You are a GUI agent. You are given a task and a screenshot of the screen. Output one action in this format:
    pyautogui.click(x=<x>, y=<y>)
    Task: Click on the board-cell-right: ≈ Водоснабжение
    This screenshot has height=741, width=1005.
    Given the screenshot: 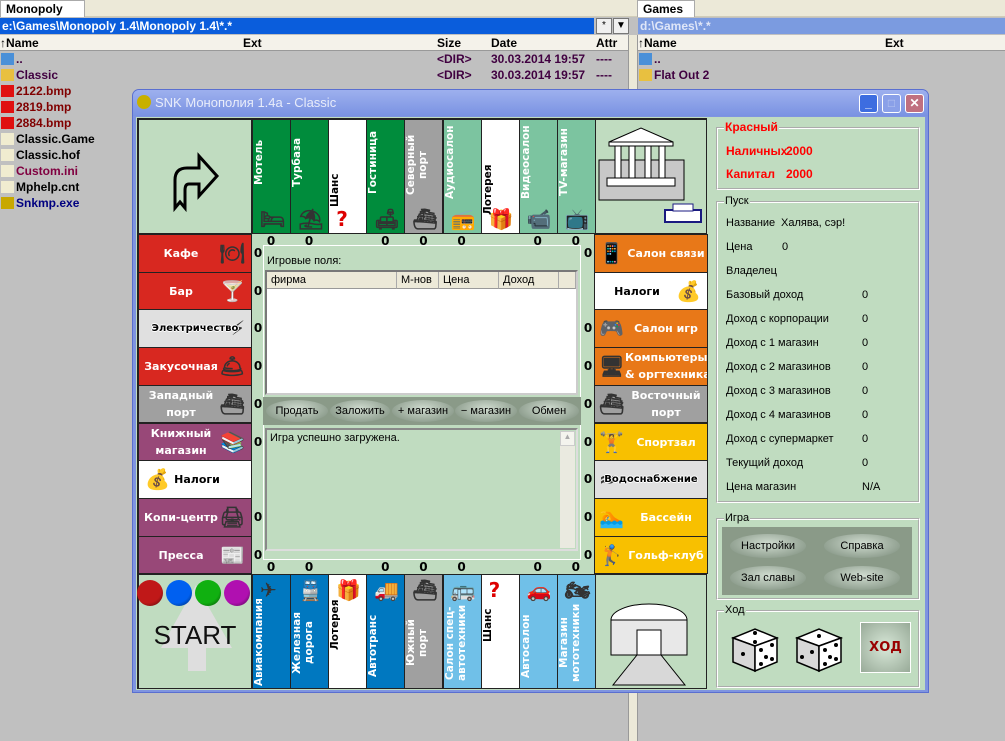 What is the action you would take?
    pyautogui.click(x=651, y=479)
    